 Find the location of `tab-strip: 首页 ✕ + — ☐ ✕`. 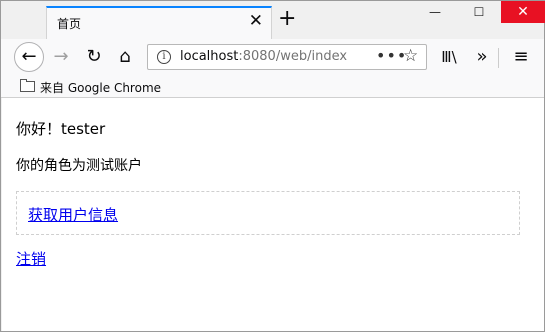

tab-strip: 首页 ✕ + — ☐ ✕ is located at coordinates (273, 20).